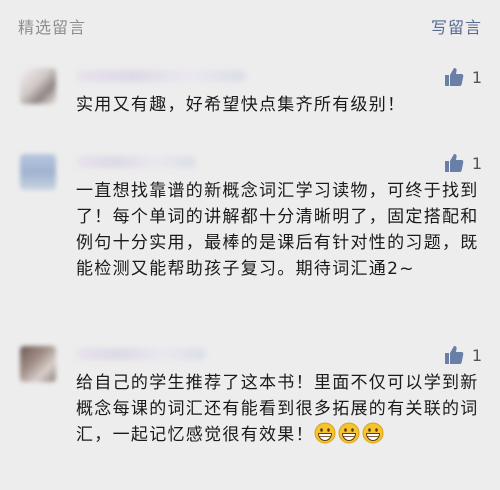  What do you see at coordinates (241, 105) in the screenshot?
I see `comment-text: 实用又有趣，好希望快点集齐所有级别！` at bounding box center [241, 105].